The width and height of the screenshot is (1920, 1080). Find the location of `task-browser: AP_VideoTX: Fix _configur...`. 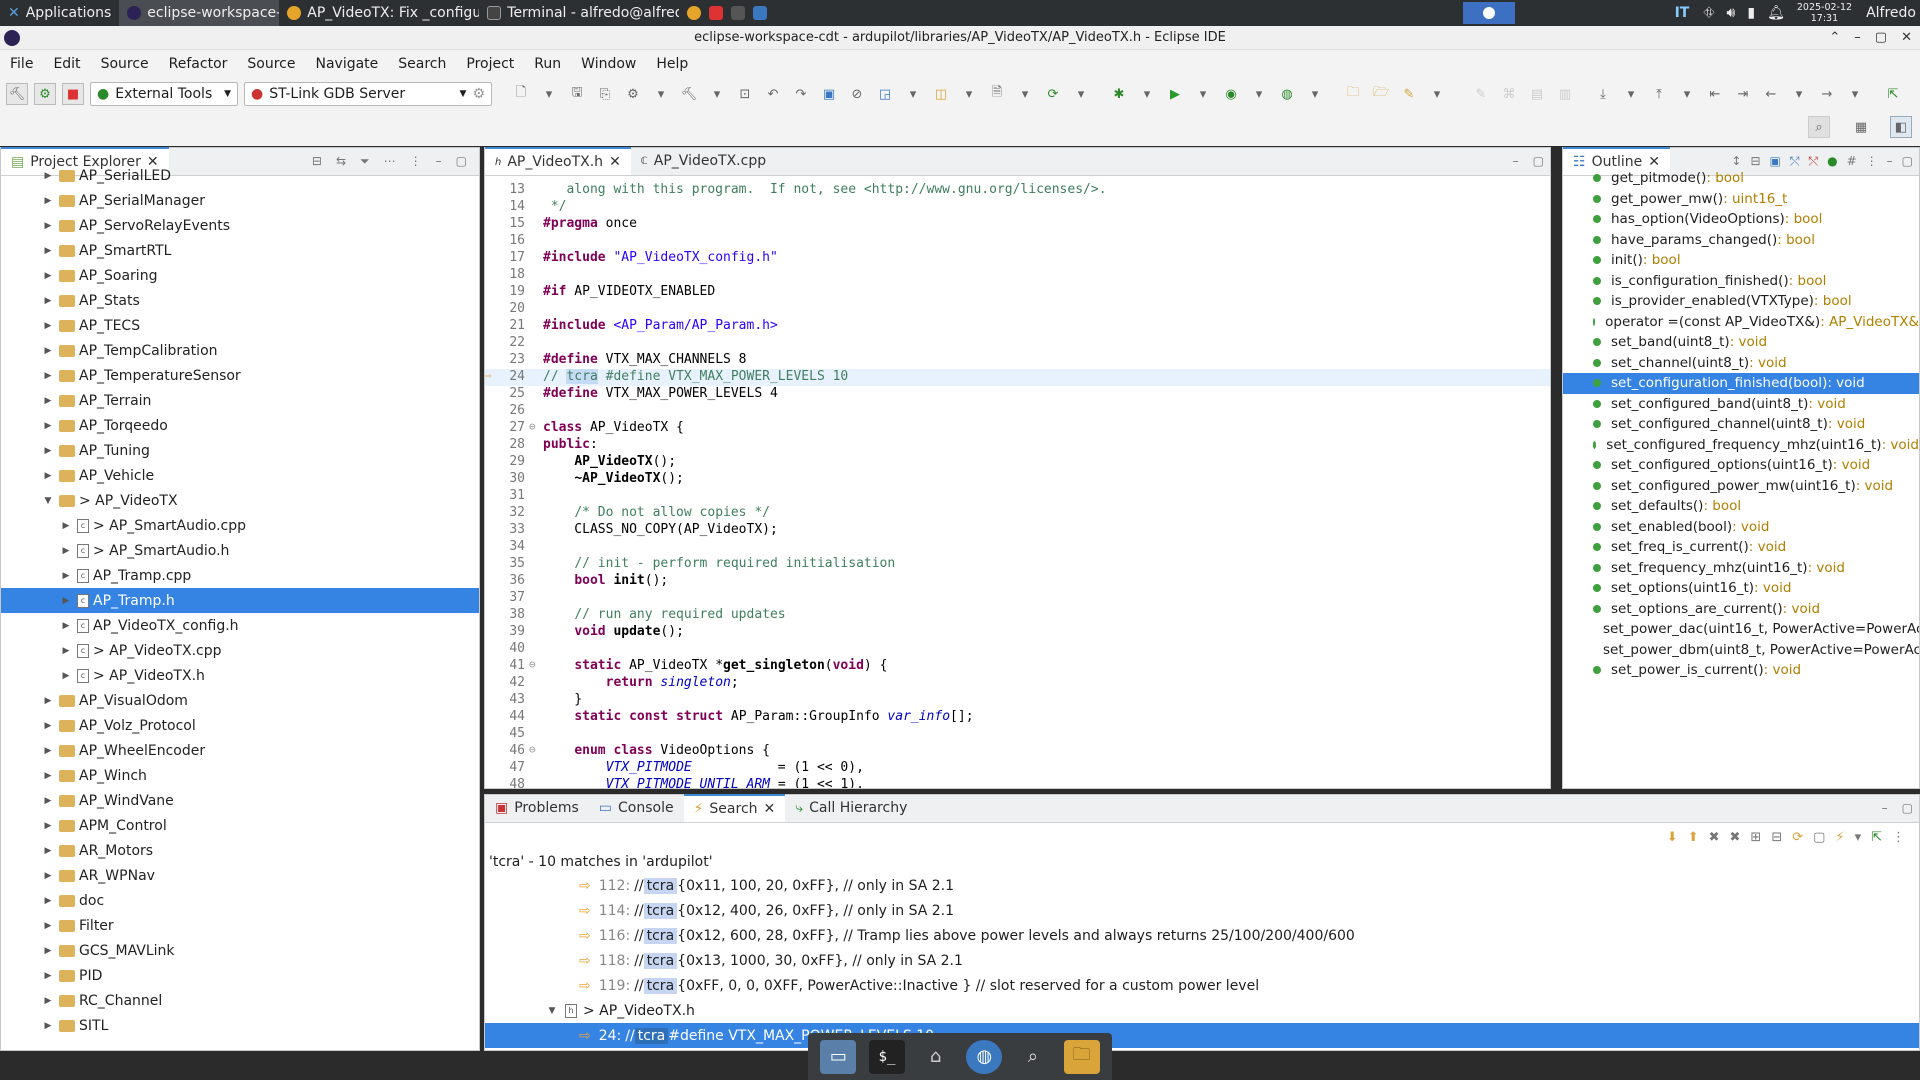

task-browser: AP_VideoTX: Fix _configur... is located at coordinates (379, 13).